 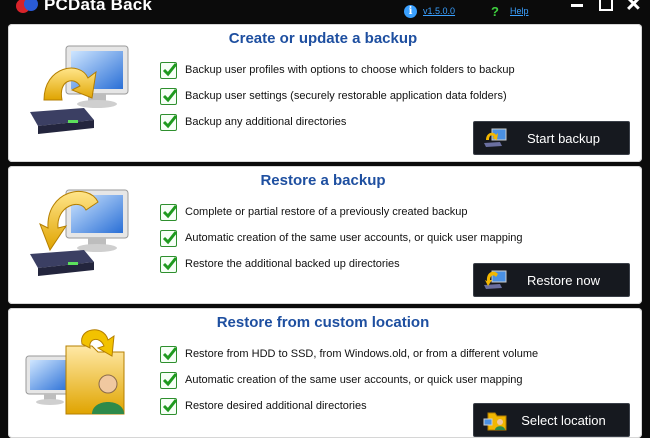 What do you see at coordinates (325, 11) in the screenshot?
I see `title-bar: PCData Back i v1.5.0.0 ? Help` at bounding box center [325, 11].